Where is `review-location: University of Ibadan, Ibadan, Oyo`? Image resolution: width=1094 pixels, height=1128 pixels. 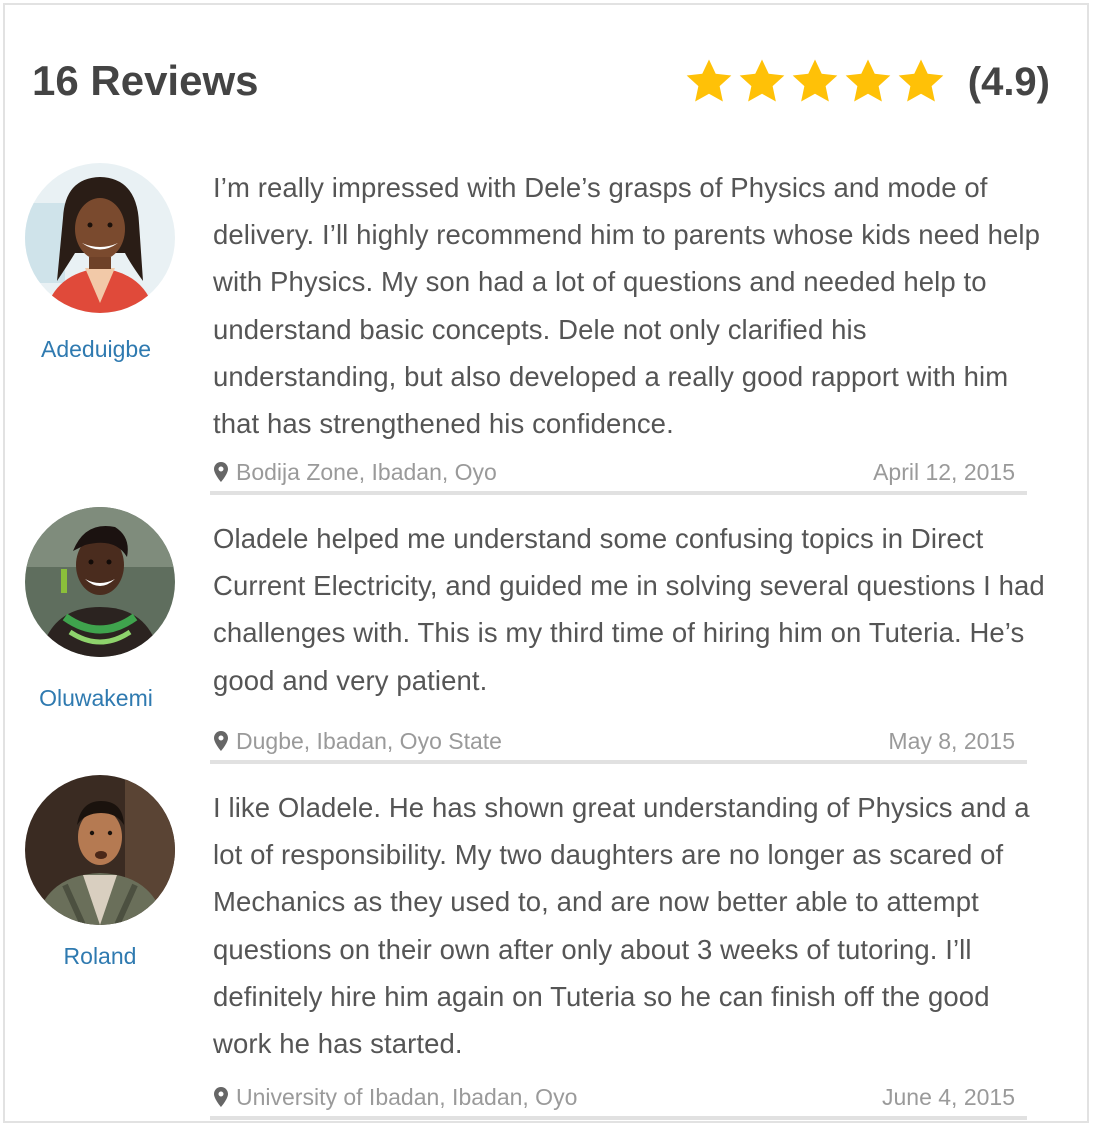
review-location: University of Ibadan, Ibadan, Oyo is located at coordinates (395, 1097).